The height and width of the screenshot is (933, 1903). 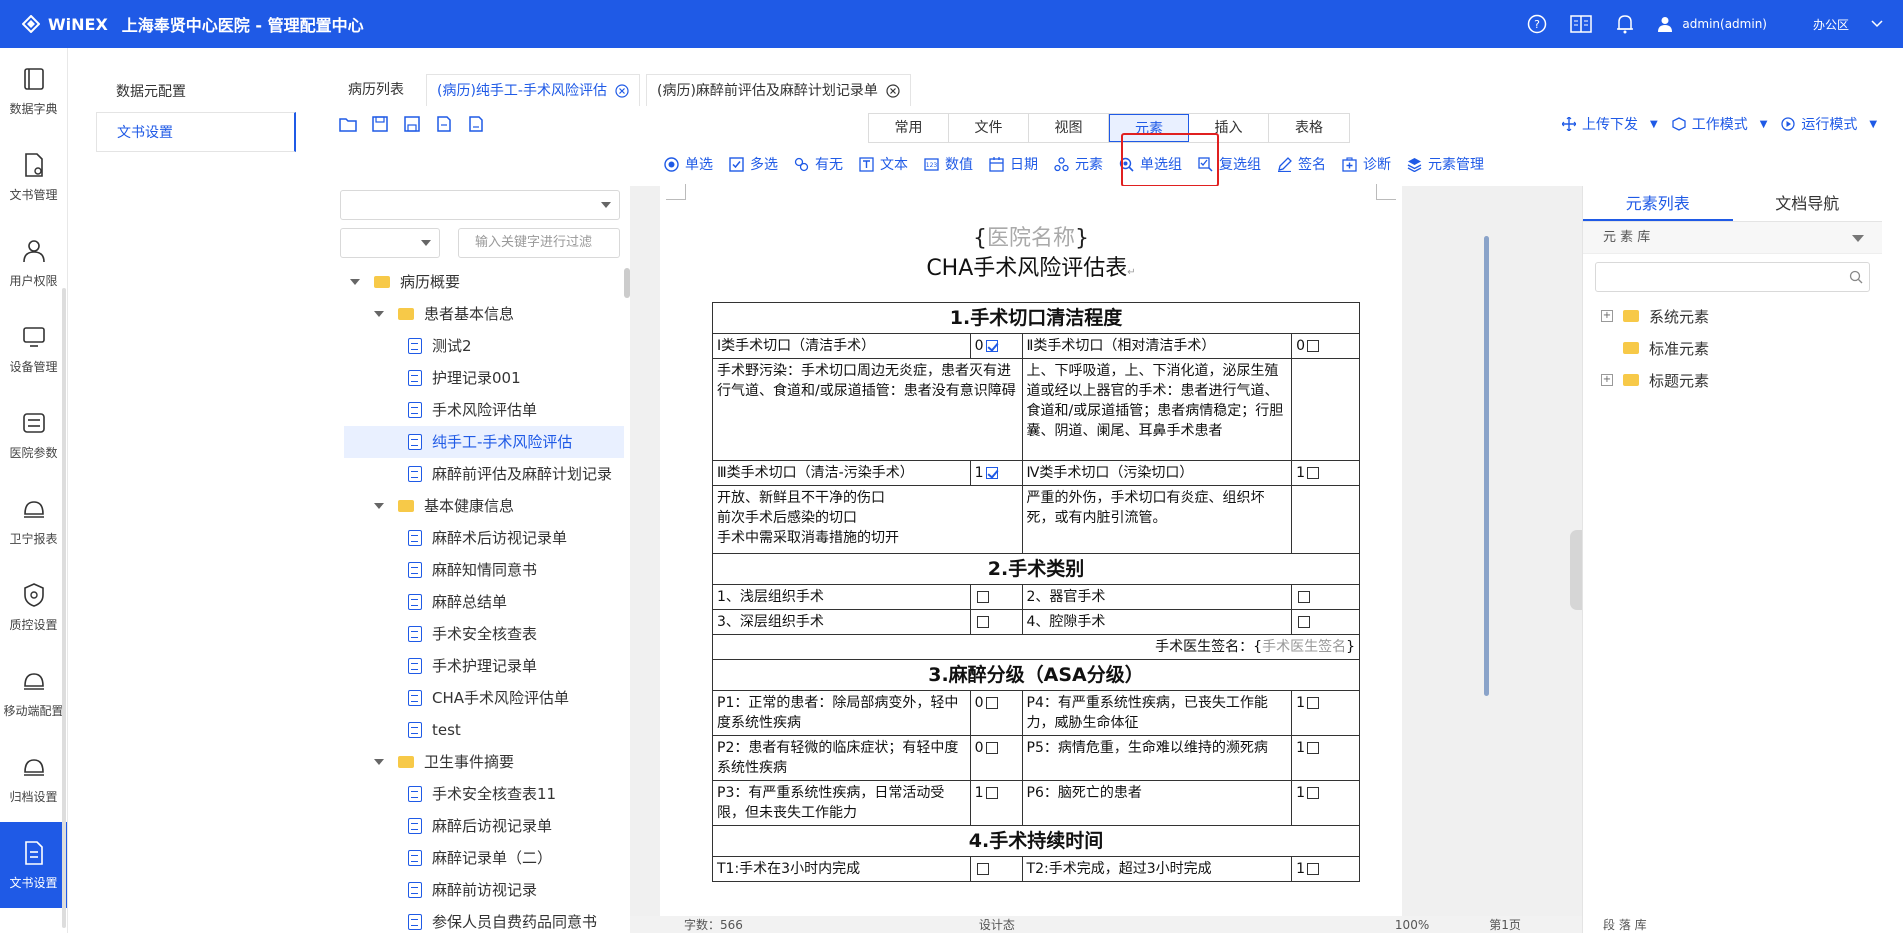 I want to click on tool-yes-no: 有无, so click(x=818, y=164).